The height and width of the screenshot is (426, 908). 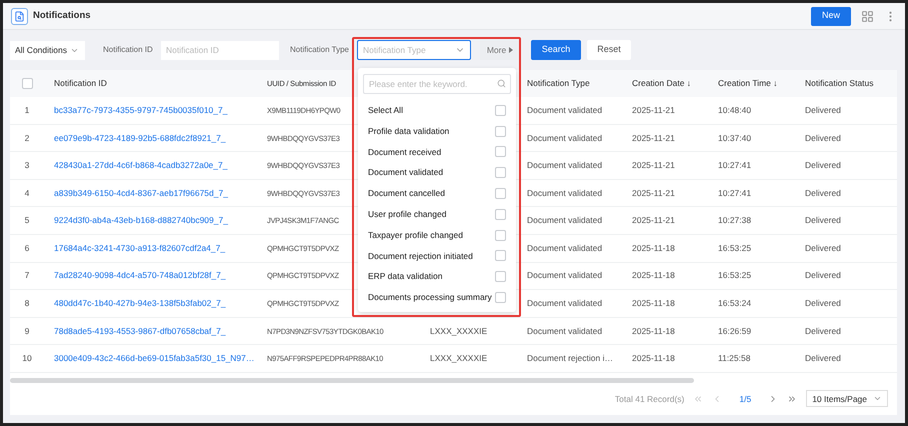 What do you see at coordinates (847, 399) in the screenshot?
I see `page-size-select: 10 Items/Page` at bounding box center [847, 399].